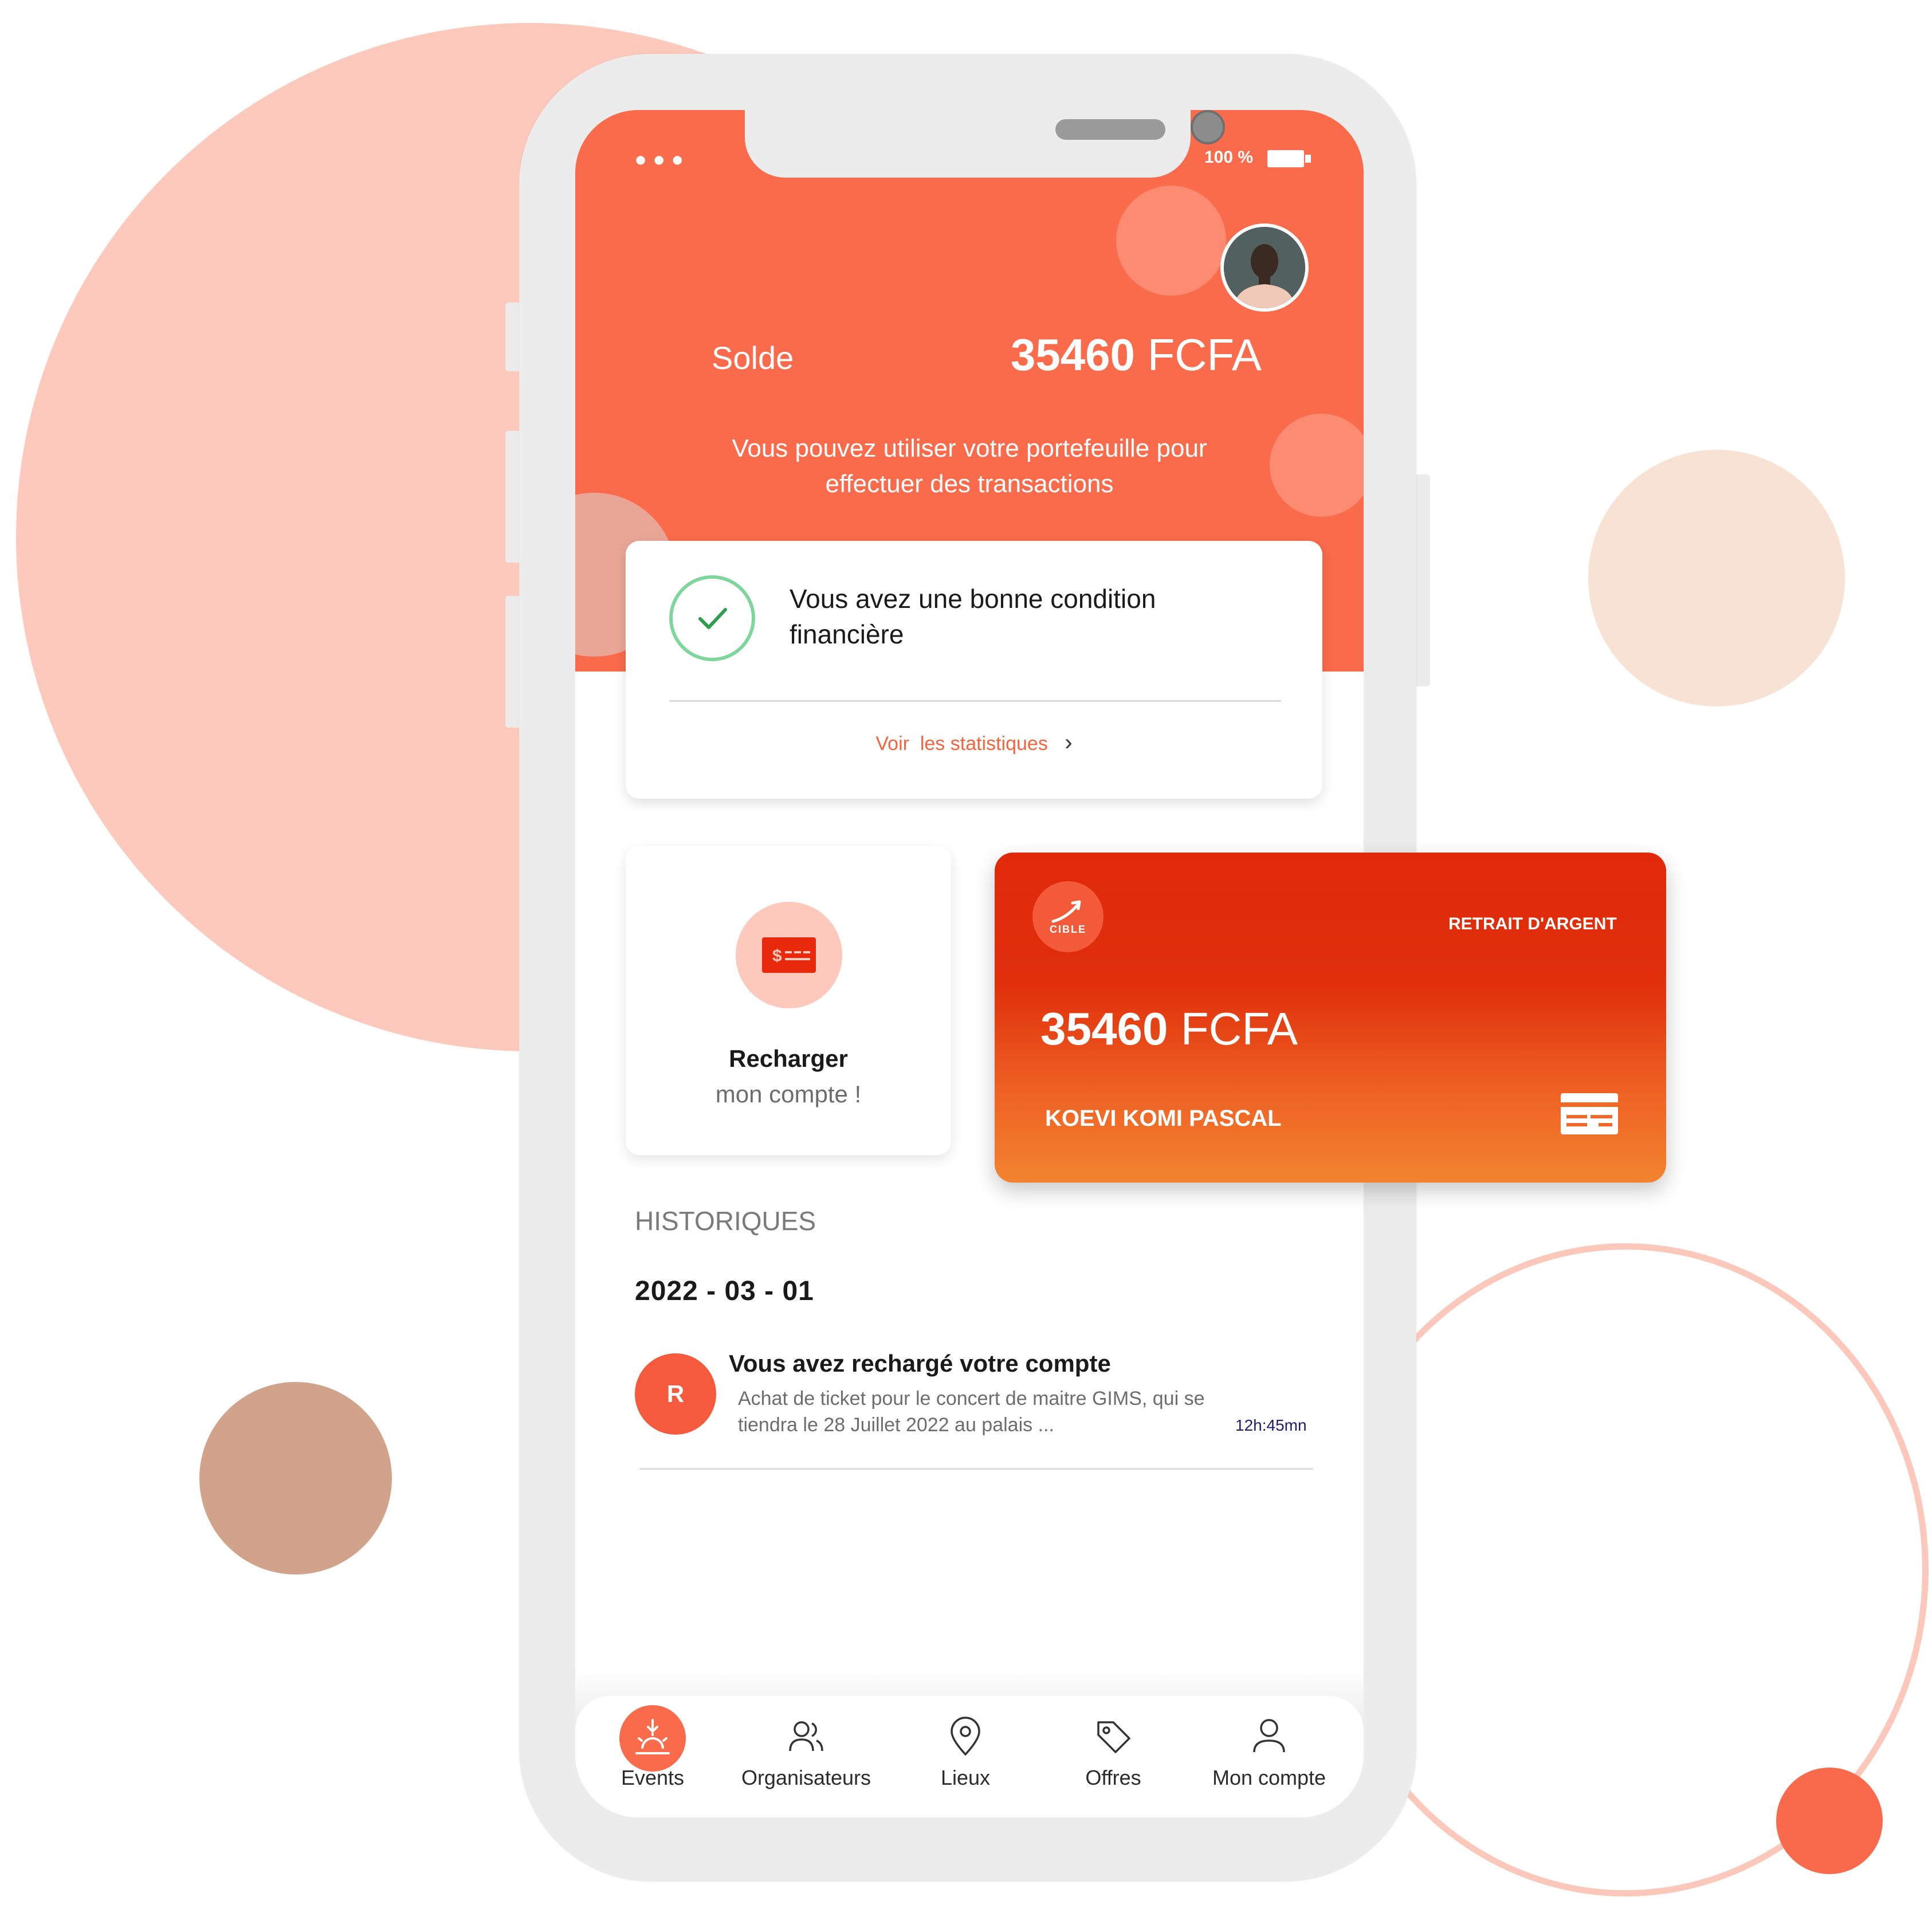  I want to click on phone-notch, so click(985, 144).